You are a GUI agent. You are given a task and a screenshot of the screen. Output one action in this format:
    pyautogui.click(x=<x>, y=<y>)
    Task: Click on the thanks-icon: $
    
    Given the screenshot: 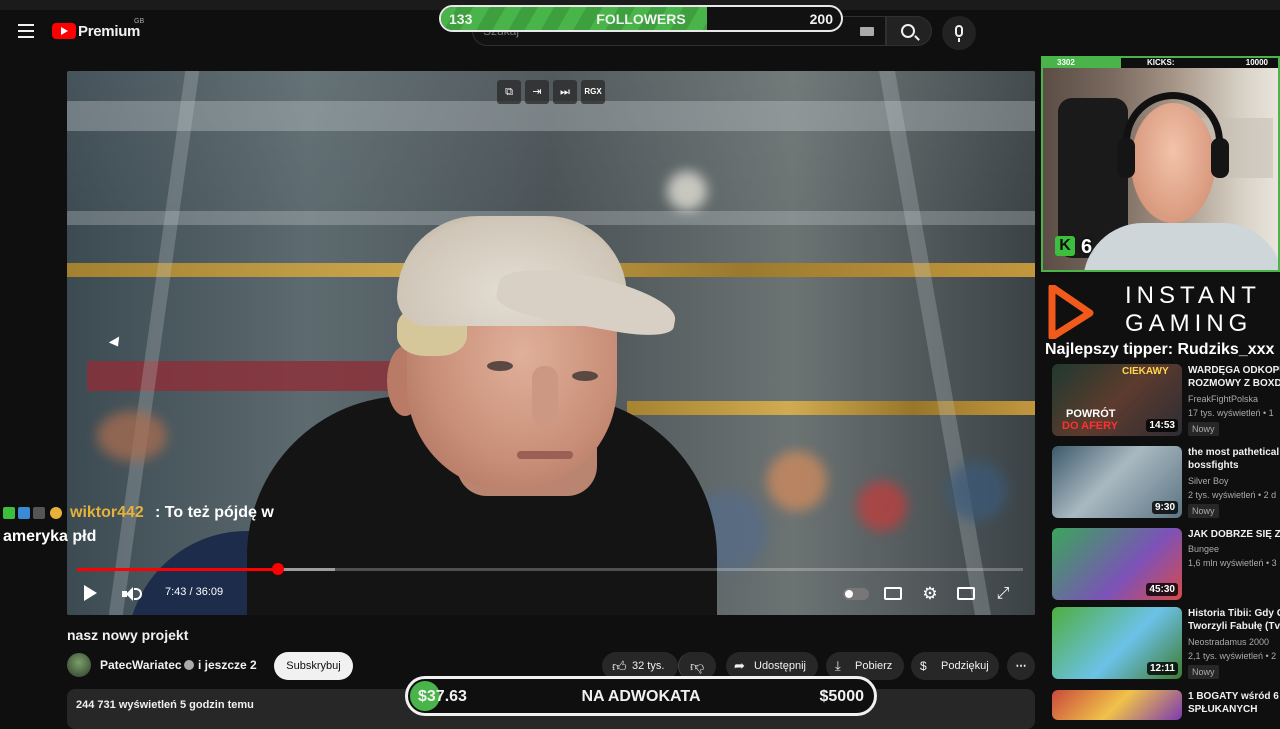 What is the action you would take?
    pyautogui.click(x=923, y=666)
    